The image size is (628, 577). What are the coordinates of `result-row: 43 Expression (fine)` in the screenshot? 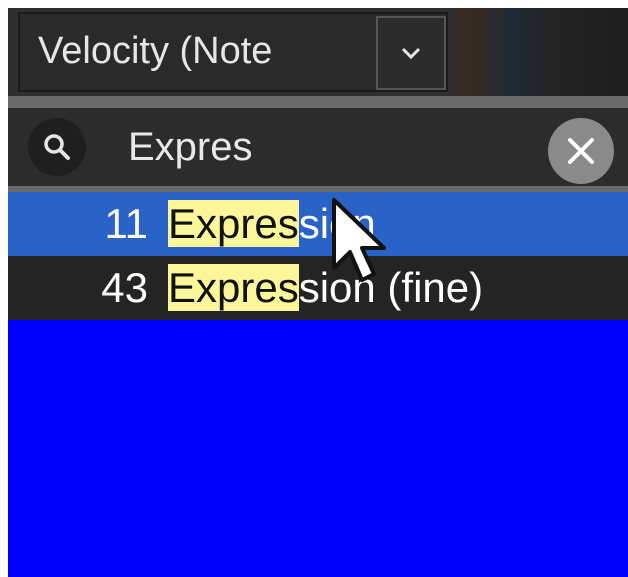 It's located at (318, 288).